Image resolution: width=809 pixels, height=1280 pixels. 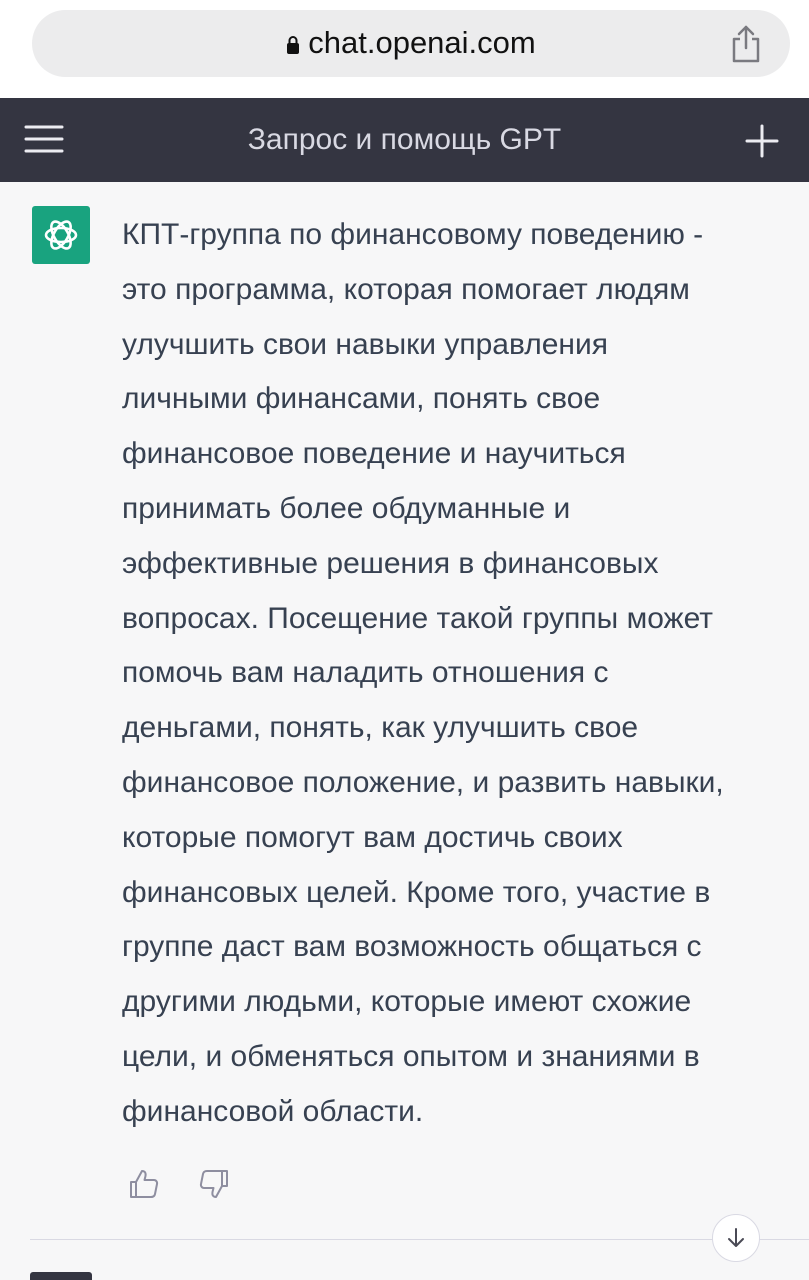 I want to click on thumbs-up-icon, so click(x=144, y=1184).